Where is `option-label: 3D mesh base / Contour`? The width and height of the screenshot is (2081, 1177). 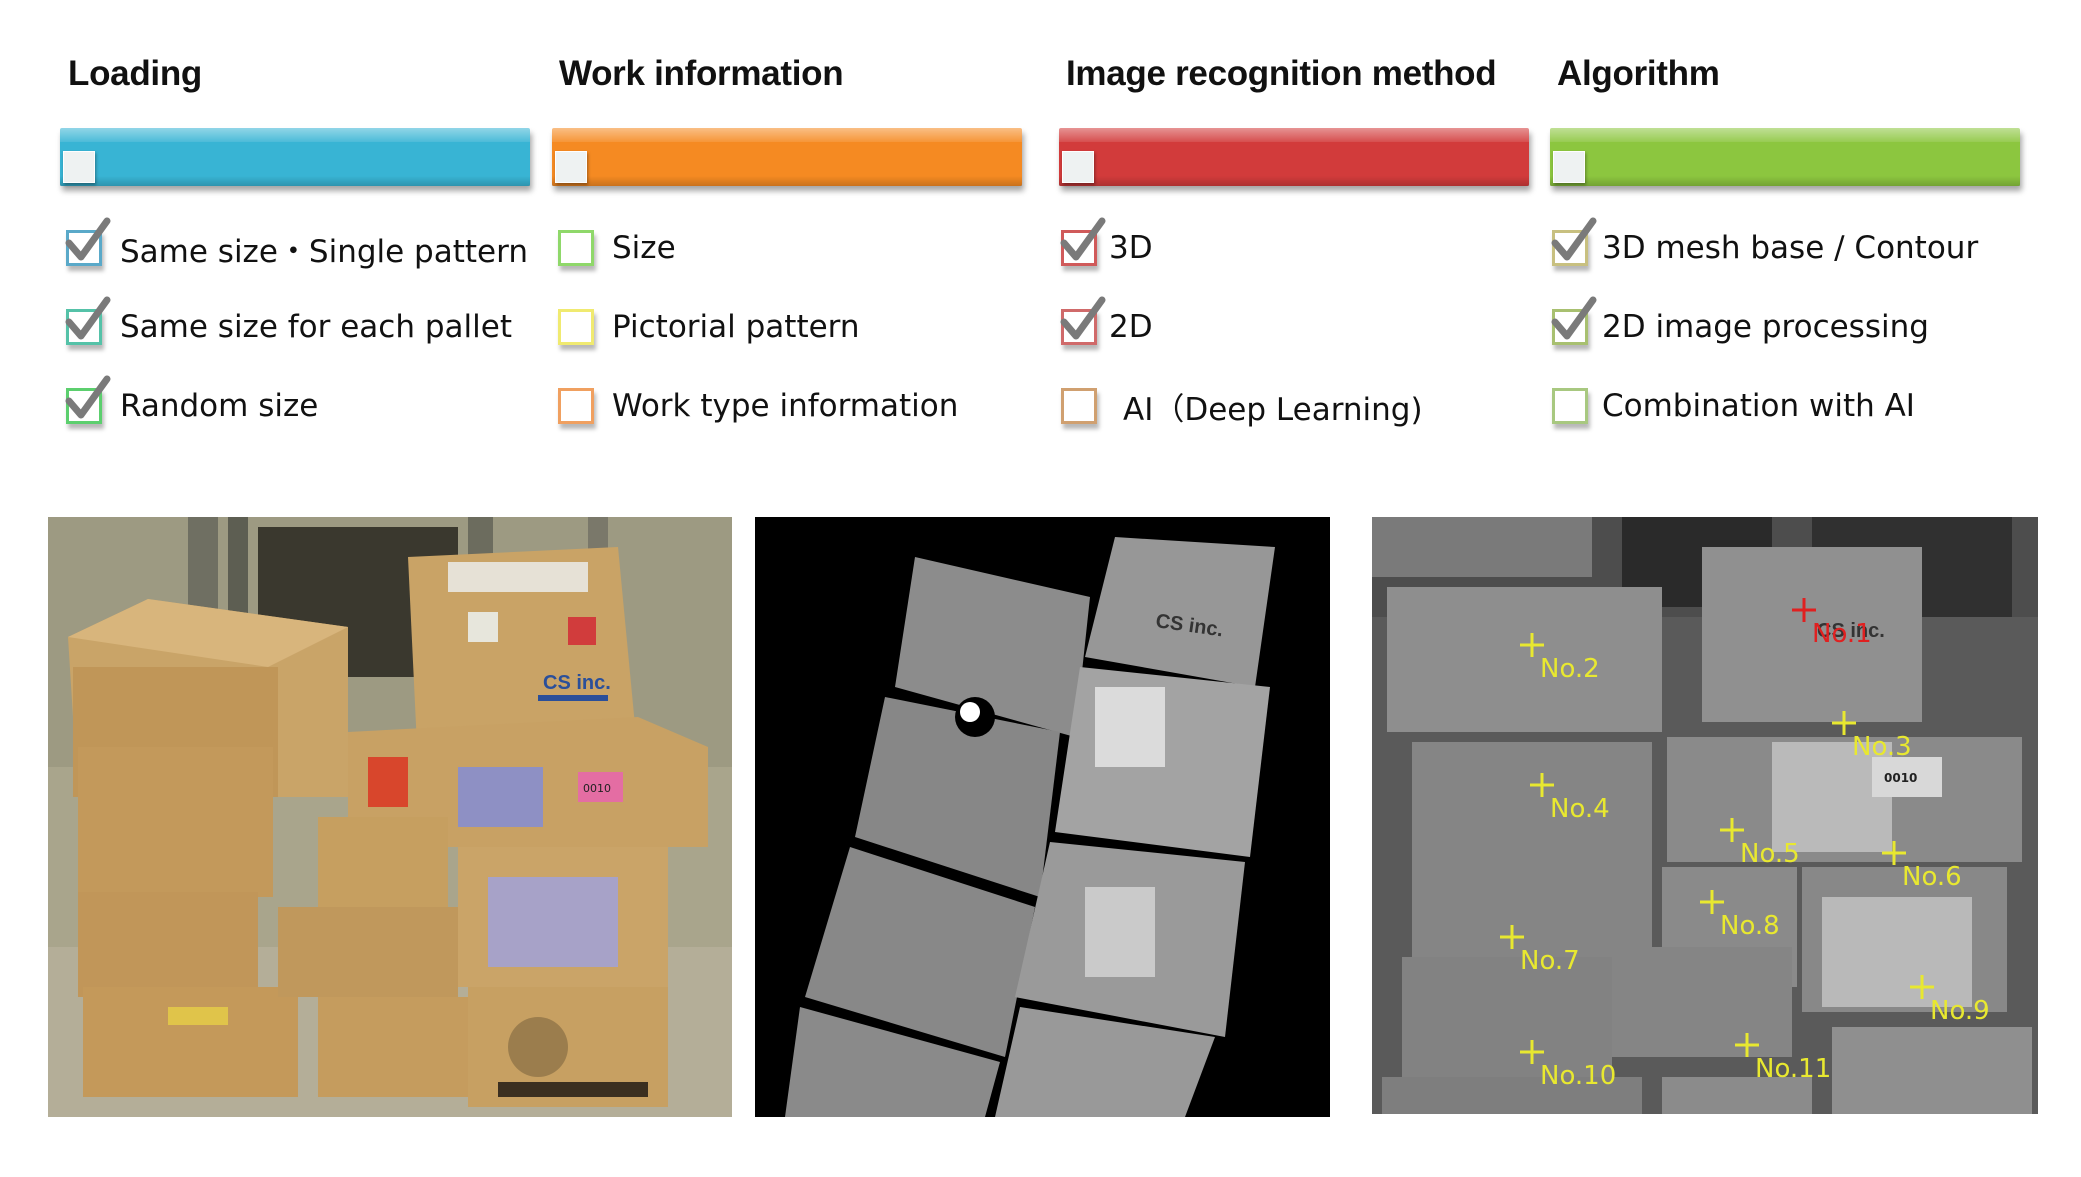 option-label: 3D mesh base / Contour is located at coordinates (1790, 248).